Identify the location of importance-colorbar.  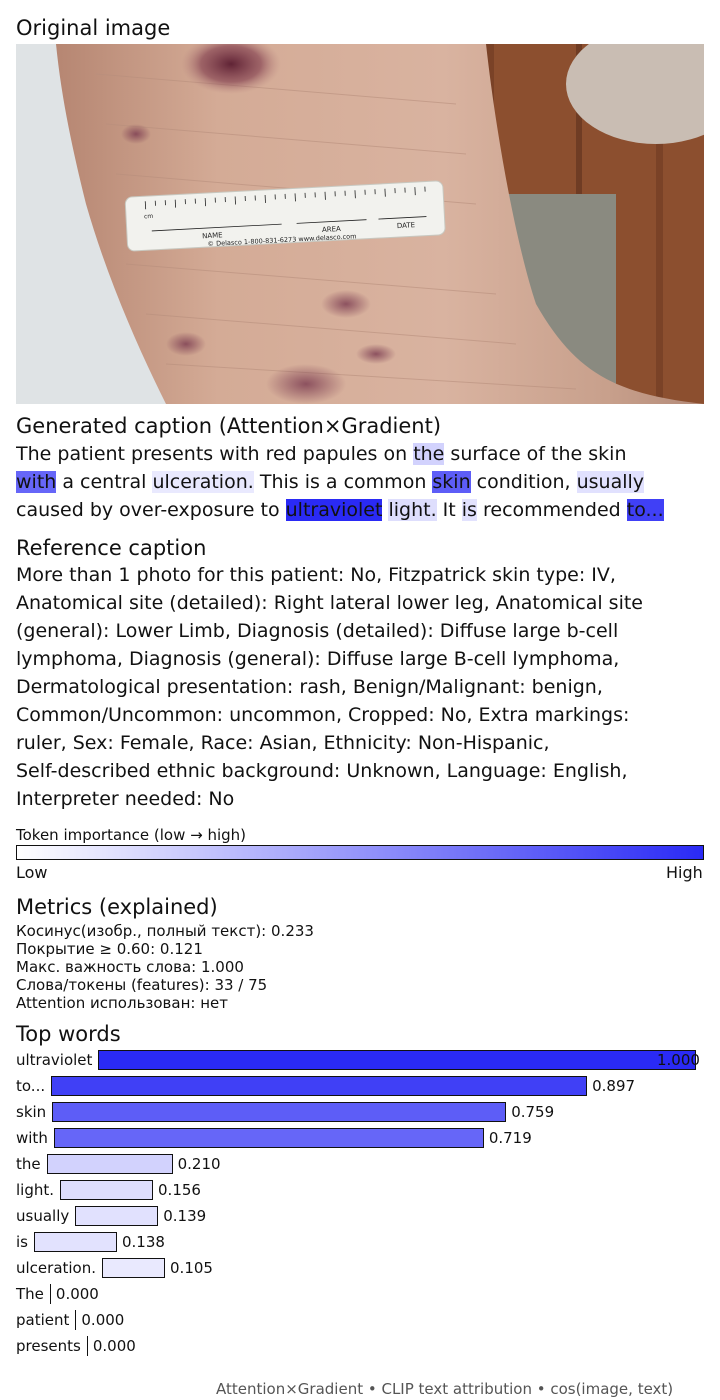
(360, 852).